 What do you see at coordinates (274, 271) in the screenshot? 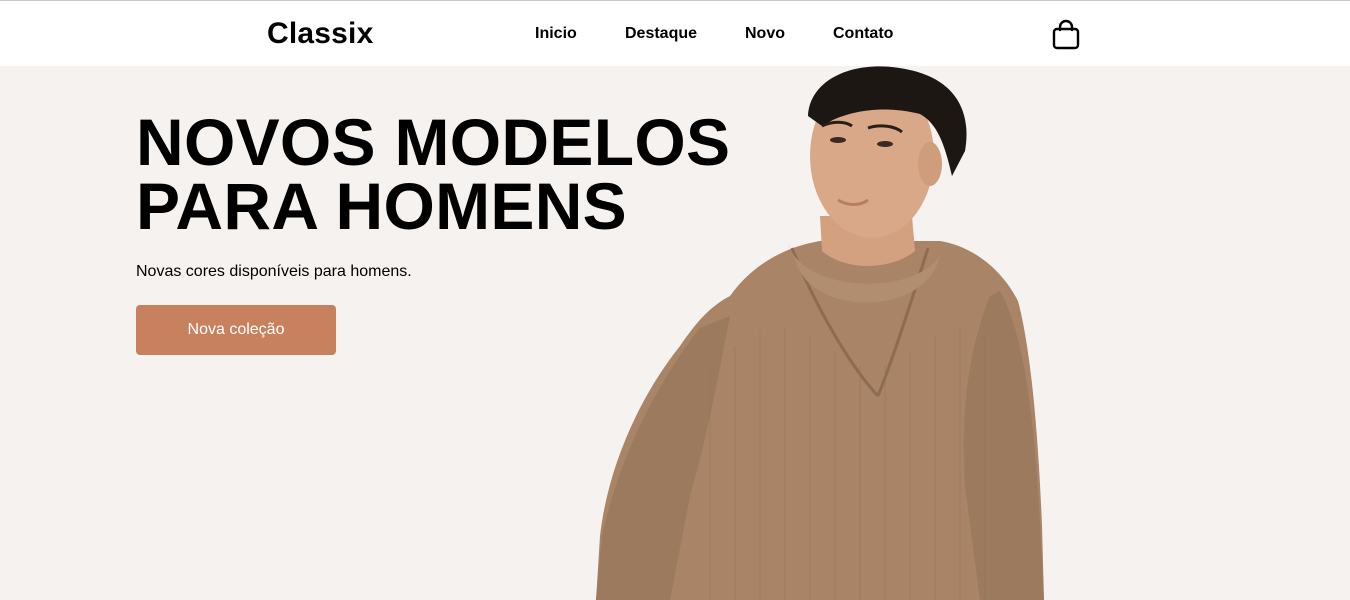
I see `hero-subtitle: Novas cores disponíveis para homens.` at bounding box center [274, 271].